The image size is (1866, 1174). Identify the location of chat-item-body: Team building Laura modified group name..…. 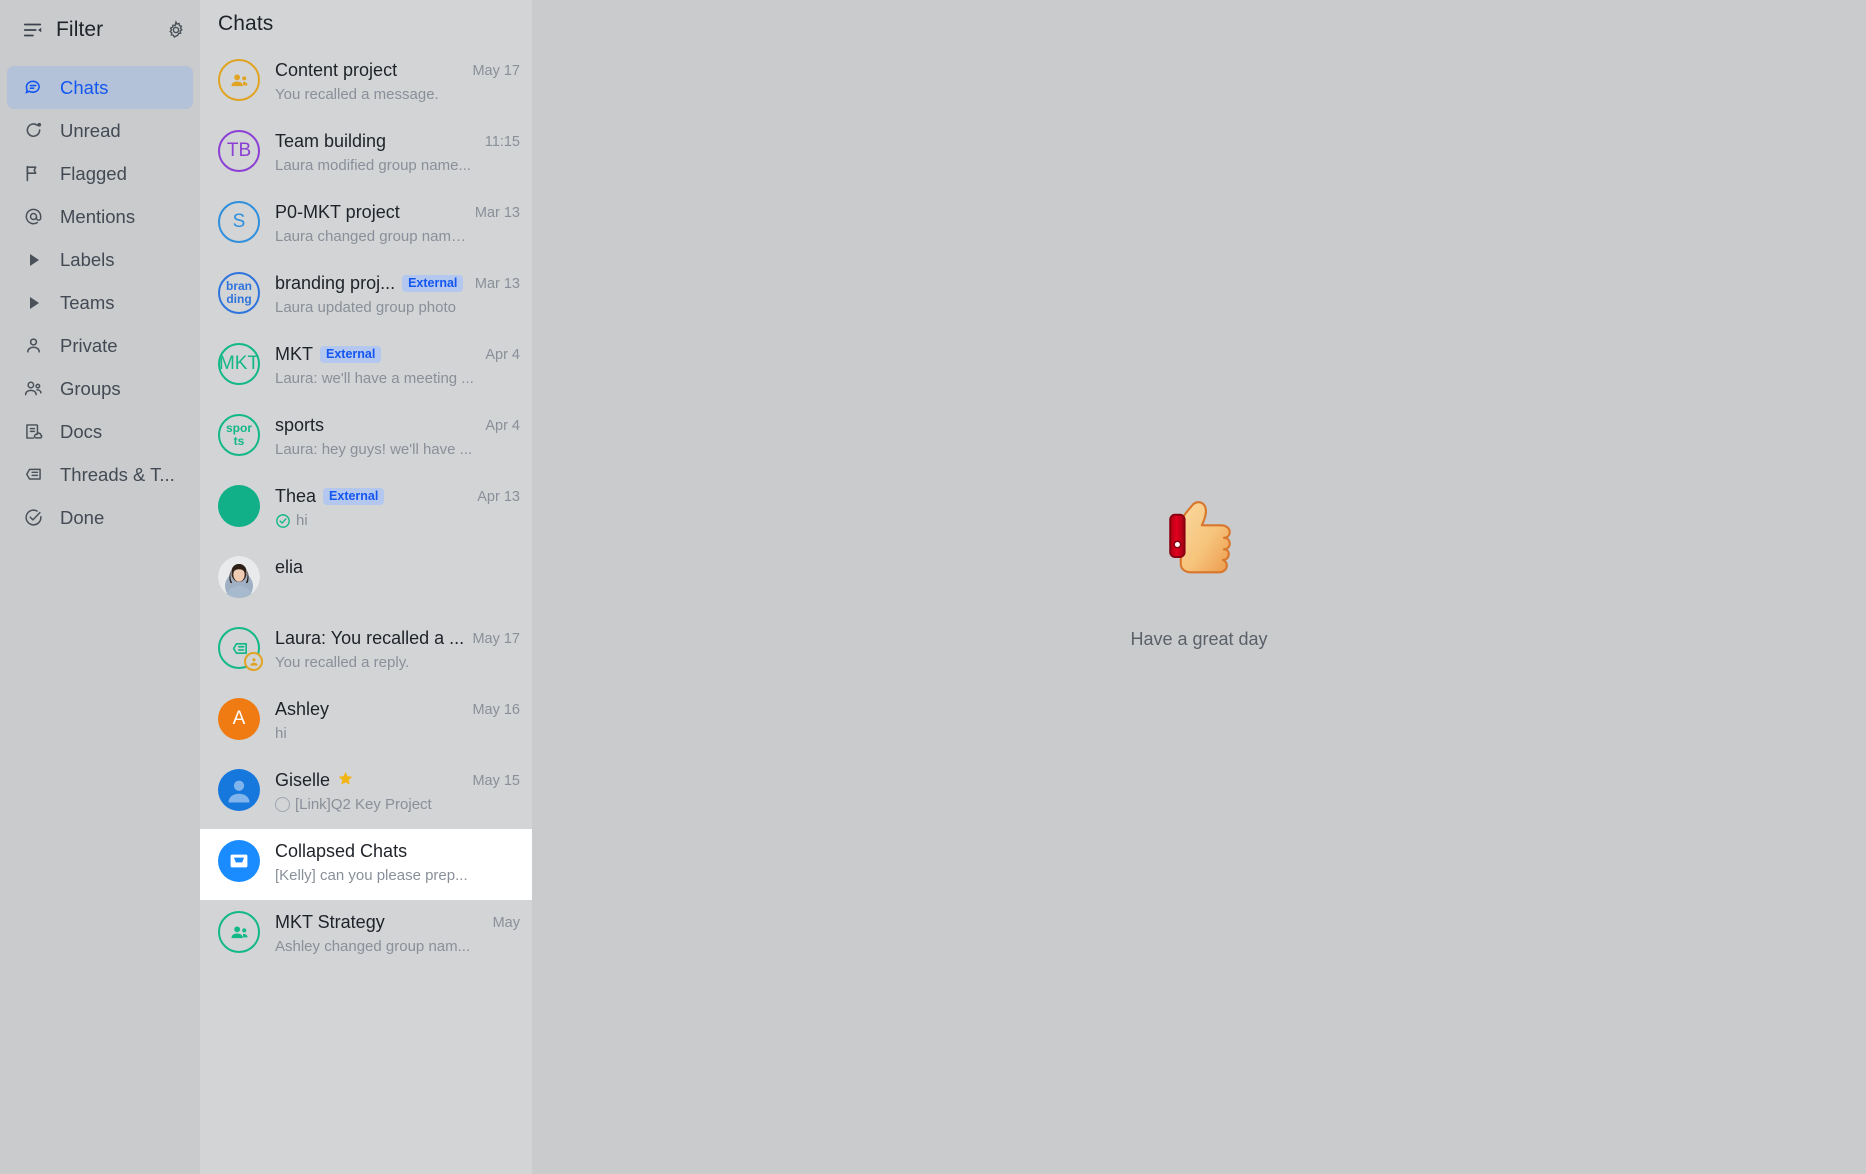
(369, 146).